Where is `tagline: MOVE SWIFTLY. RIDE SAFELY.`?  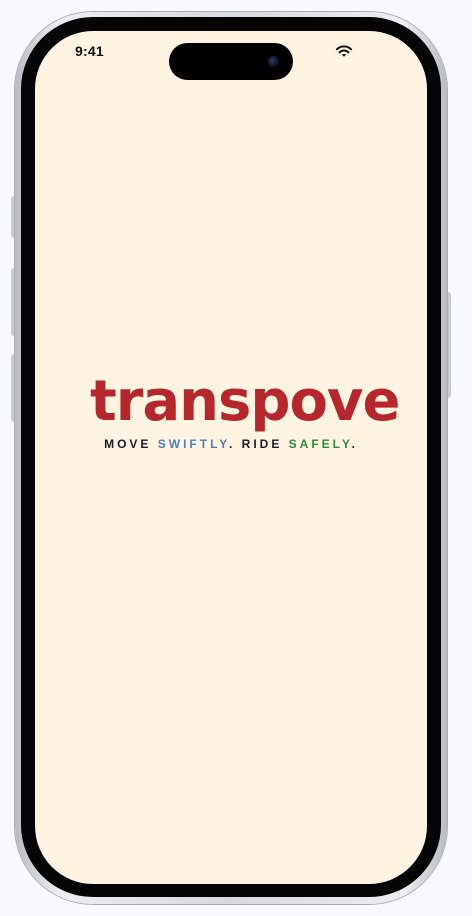 tagline: MOVE SWIFTLY. RIDE SAFELY. is located at coordinates (231, 444).